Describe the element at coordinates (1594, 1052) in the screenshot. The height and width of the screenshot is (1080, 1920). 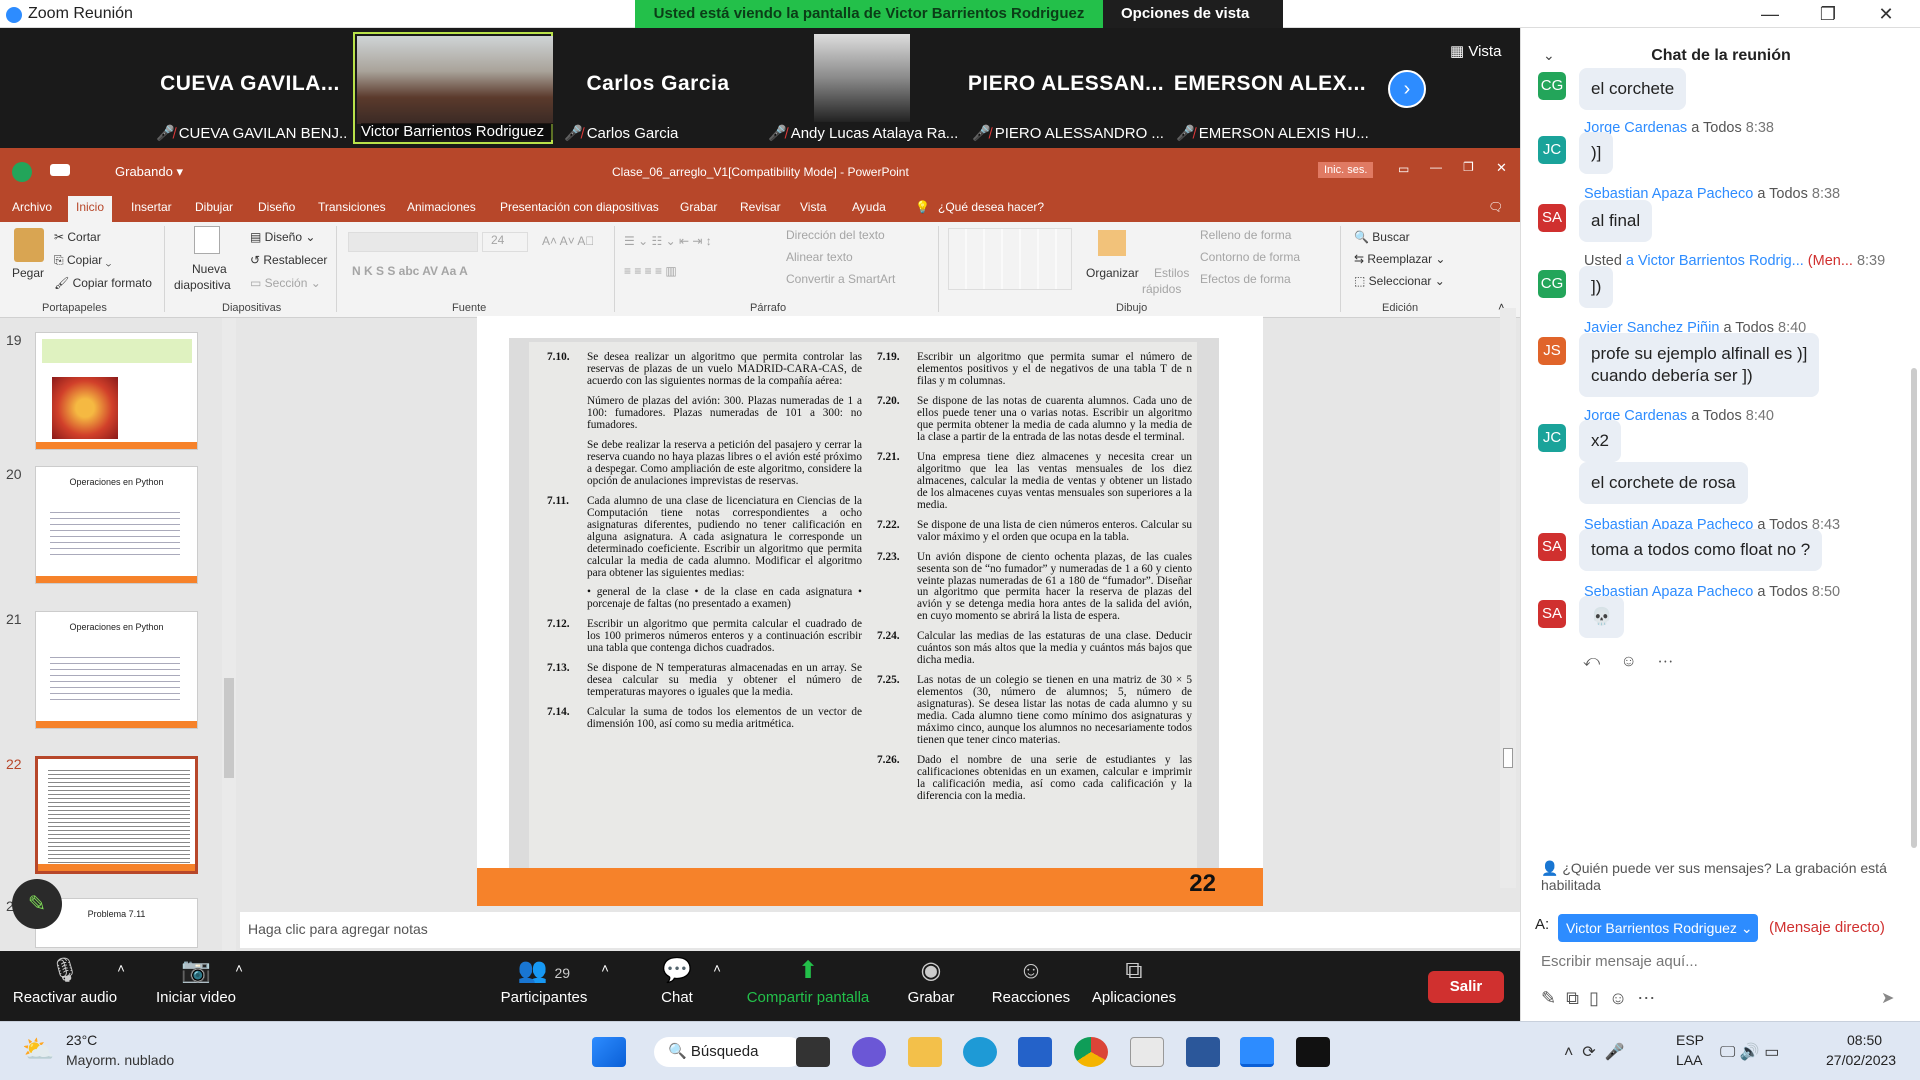
I see `tray-icons: ˄ ⟳ 🎤` at that location.